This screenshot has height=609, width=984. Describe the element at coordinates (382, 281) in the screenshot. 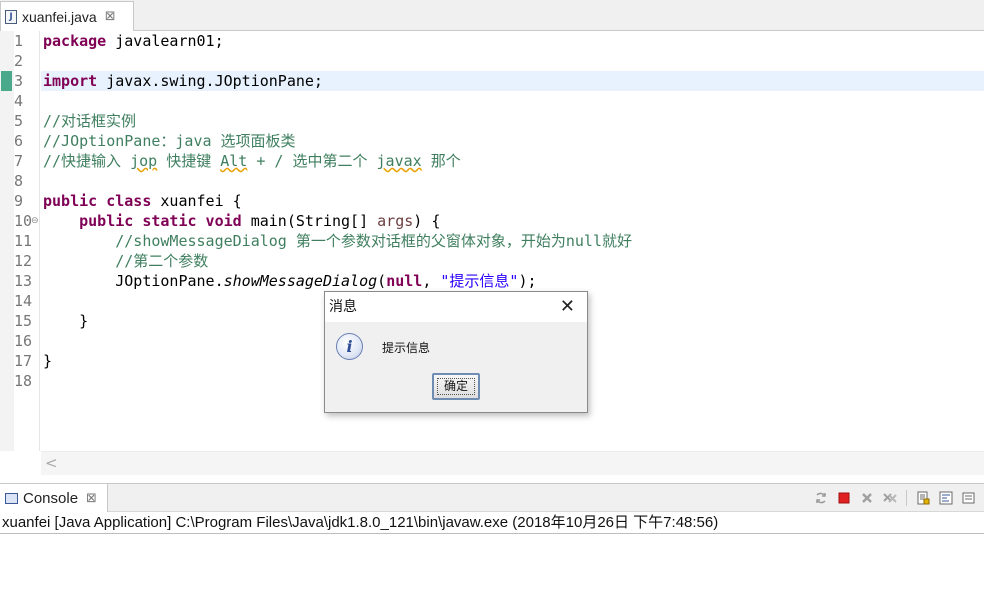

I see `code-text: (` at that location.